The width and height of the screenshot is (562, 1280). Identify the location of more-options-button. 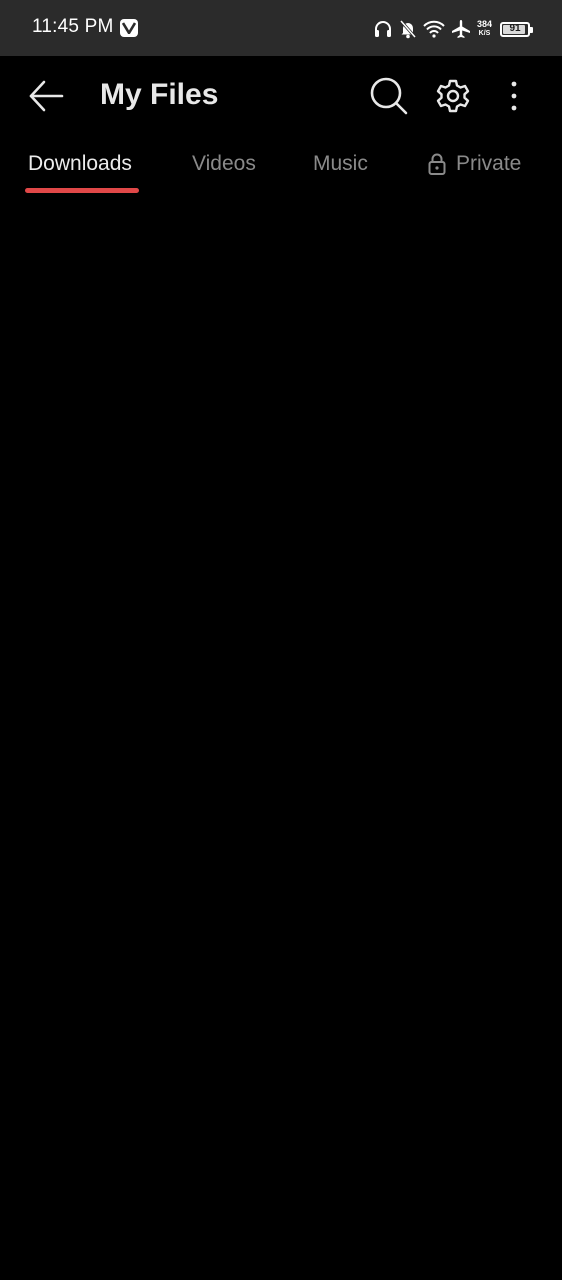
(514, 96).